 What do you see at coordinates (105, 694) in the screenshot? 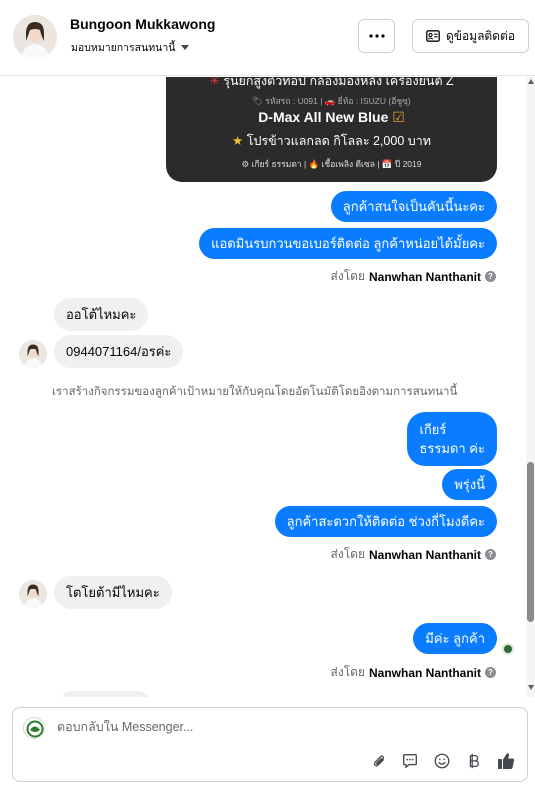
I see `incoming-message-partial` at bounding box center [105, 694].